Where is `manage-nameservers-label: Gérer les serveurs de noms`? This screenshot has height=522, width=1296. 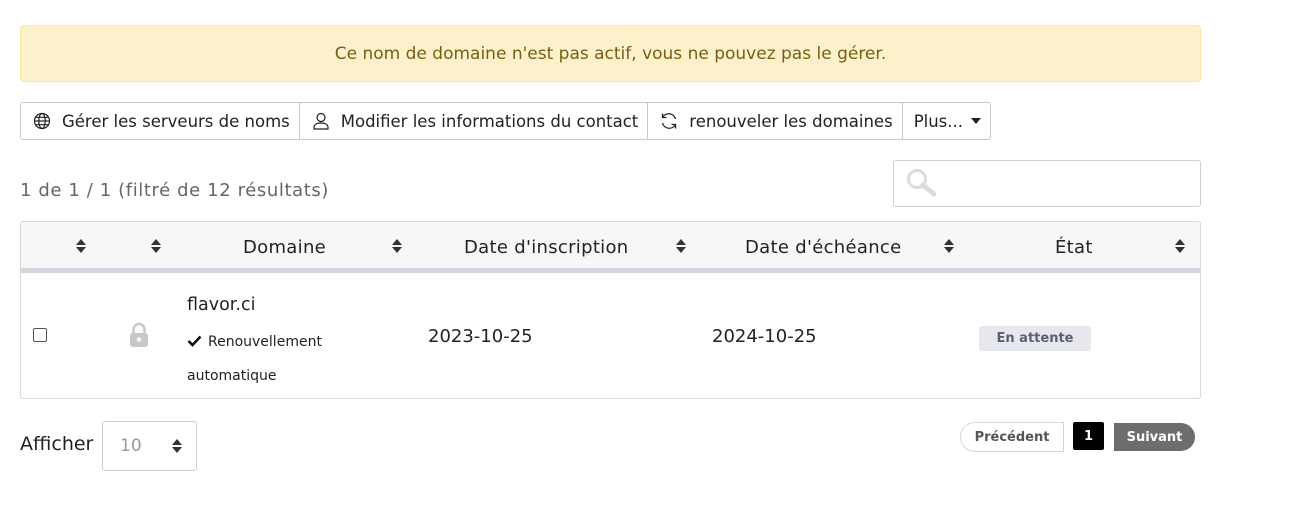 manage-nameservers-label: Gérer les serveurs de noms is located at coordinates (176, 121).